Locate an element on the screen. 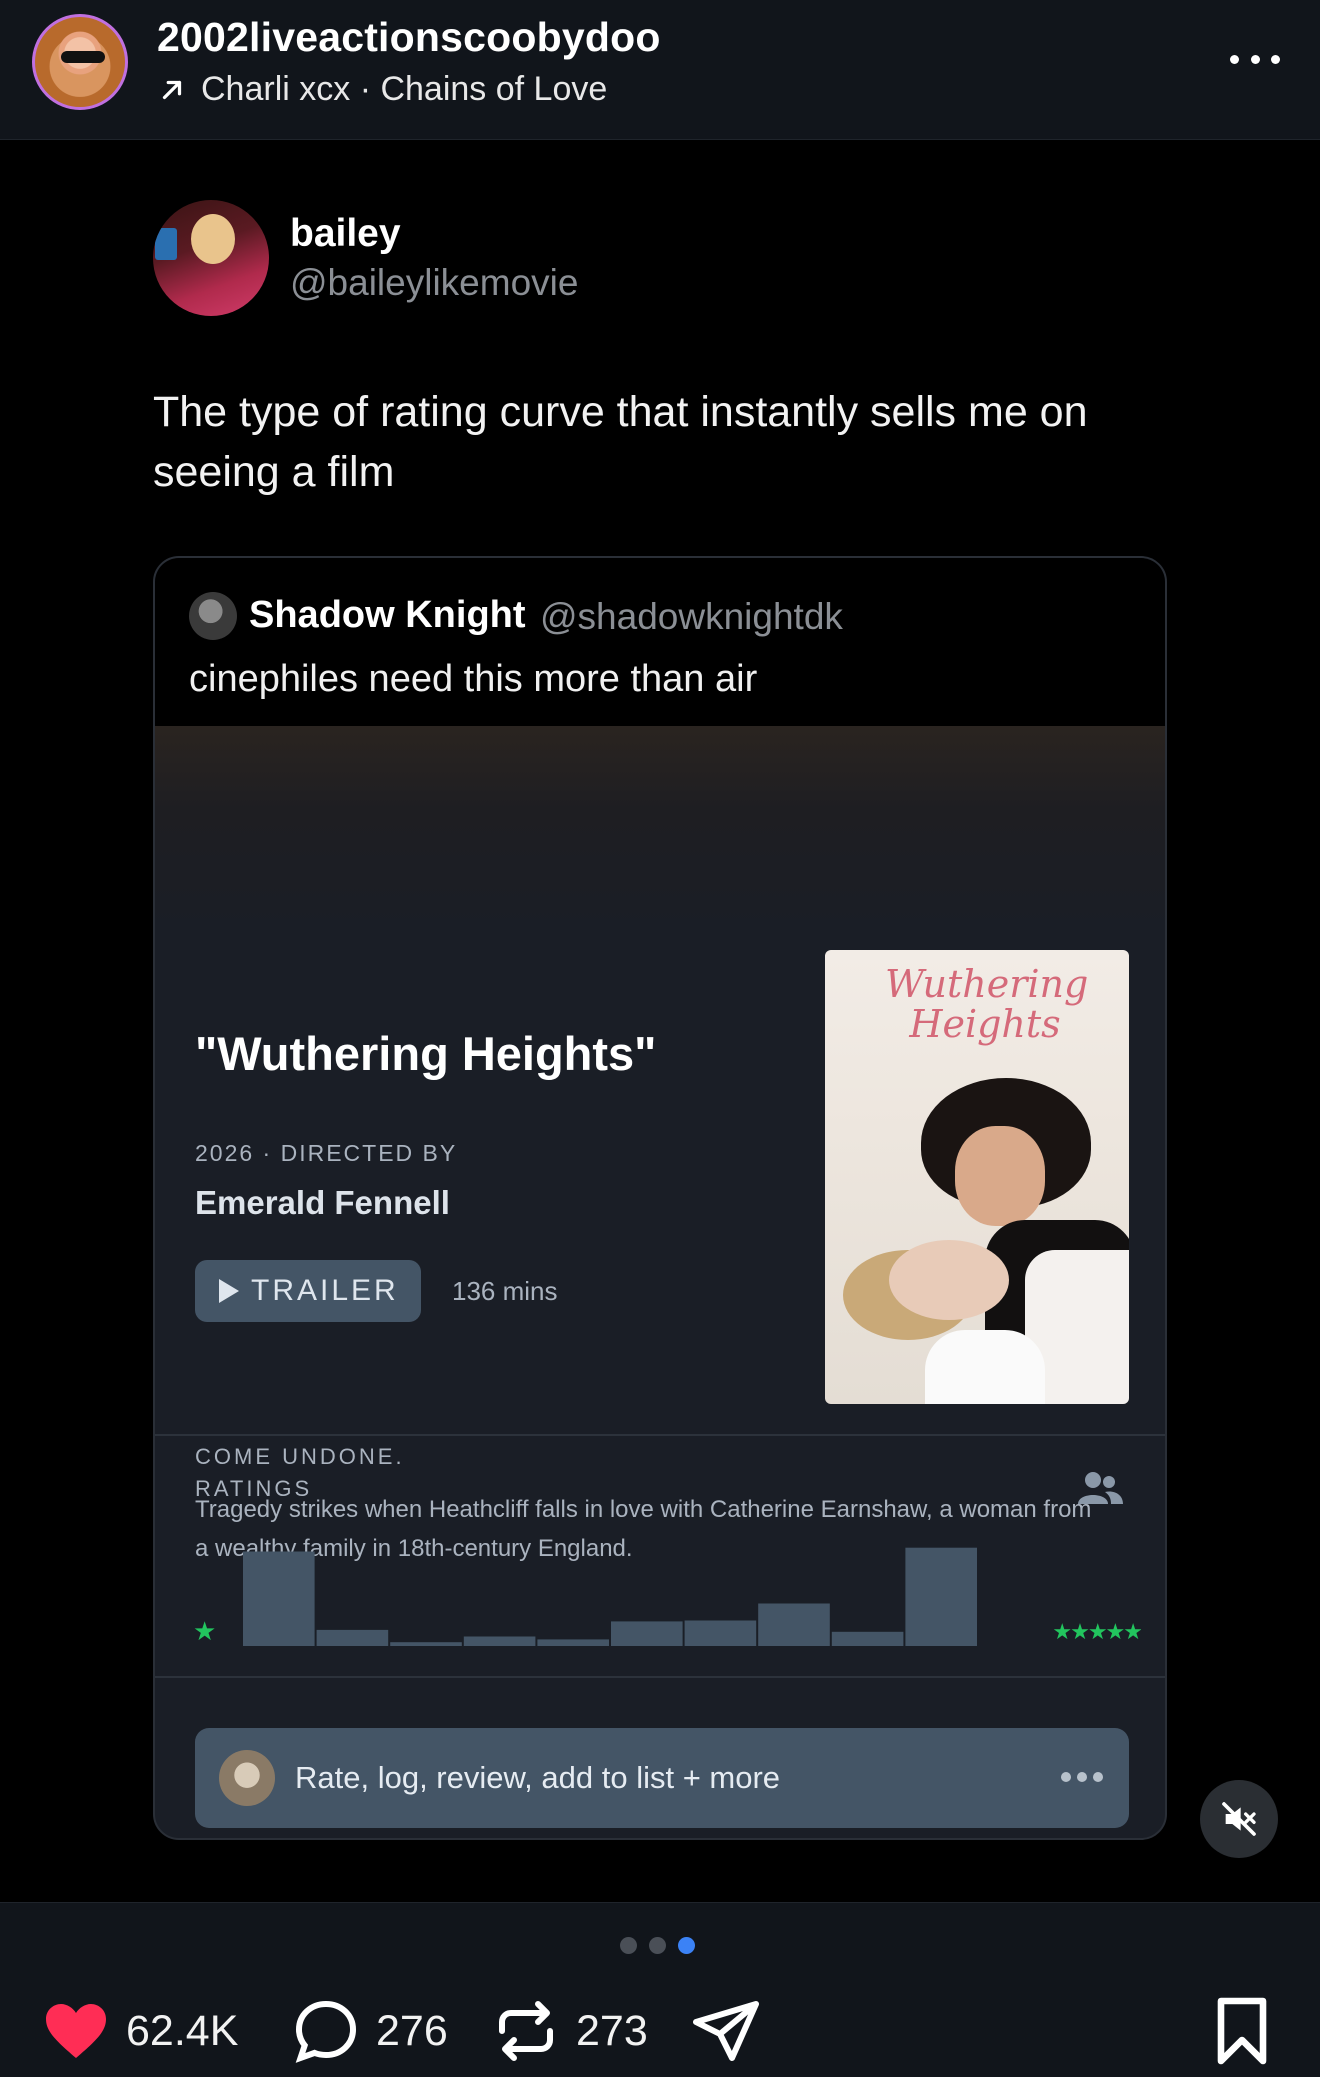 Image resolution: width=1320 pixels, height=2077 pixels. music-label: Charli xcx · Chains of Love is located at coordinates (404, 89).